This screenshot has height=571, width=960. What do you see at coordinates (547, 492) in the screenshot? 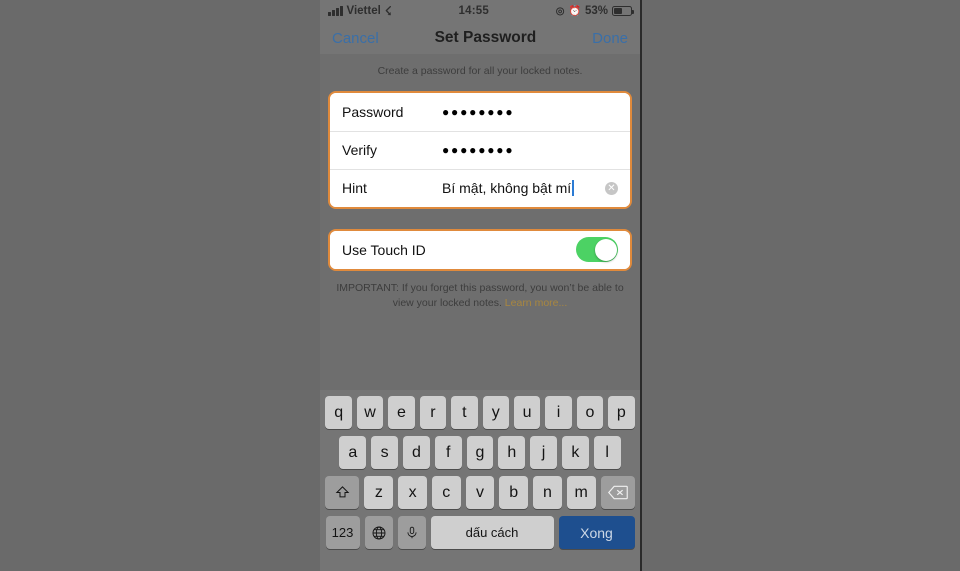
I see `key-n: n` at bounding box center [547, 492].